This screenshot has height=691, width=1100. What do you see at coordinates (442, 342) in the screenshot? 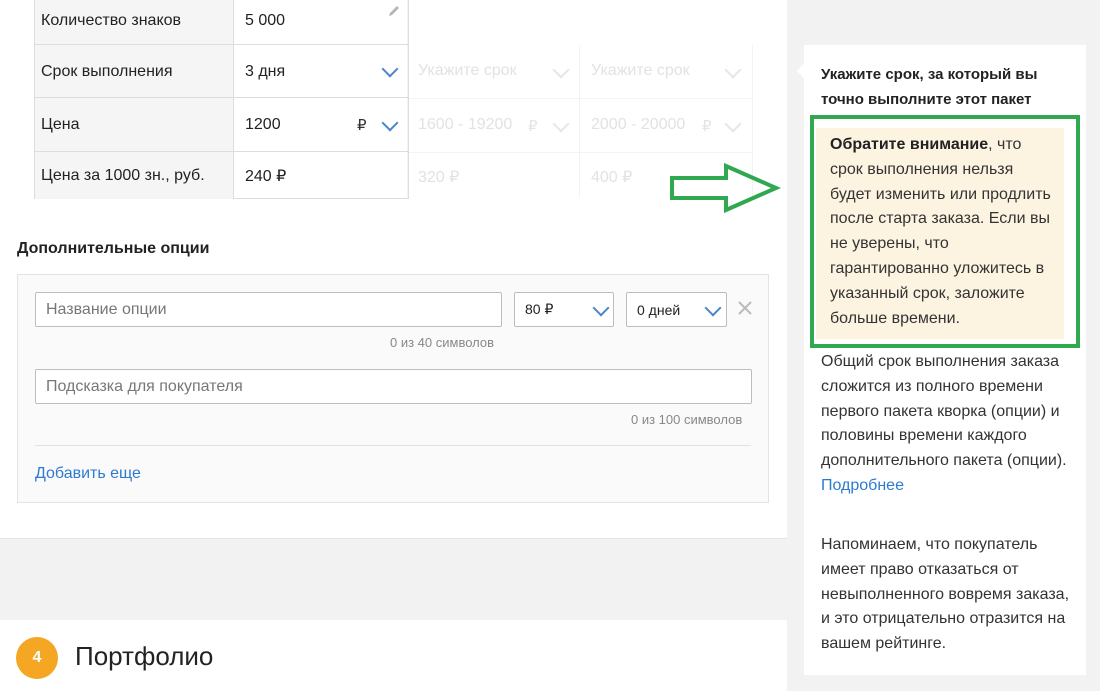
I see `option-name-counter: 0 из 40 символов` at bounding box center [442, 342].